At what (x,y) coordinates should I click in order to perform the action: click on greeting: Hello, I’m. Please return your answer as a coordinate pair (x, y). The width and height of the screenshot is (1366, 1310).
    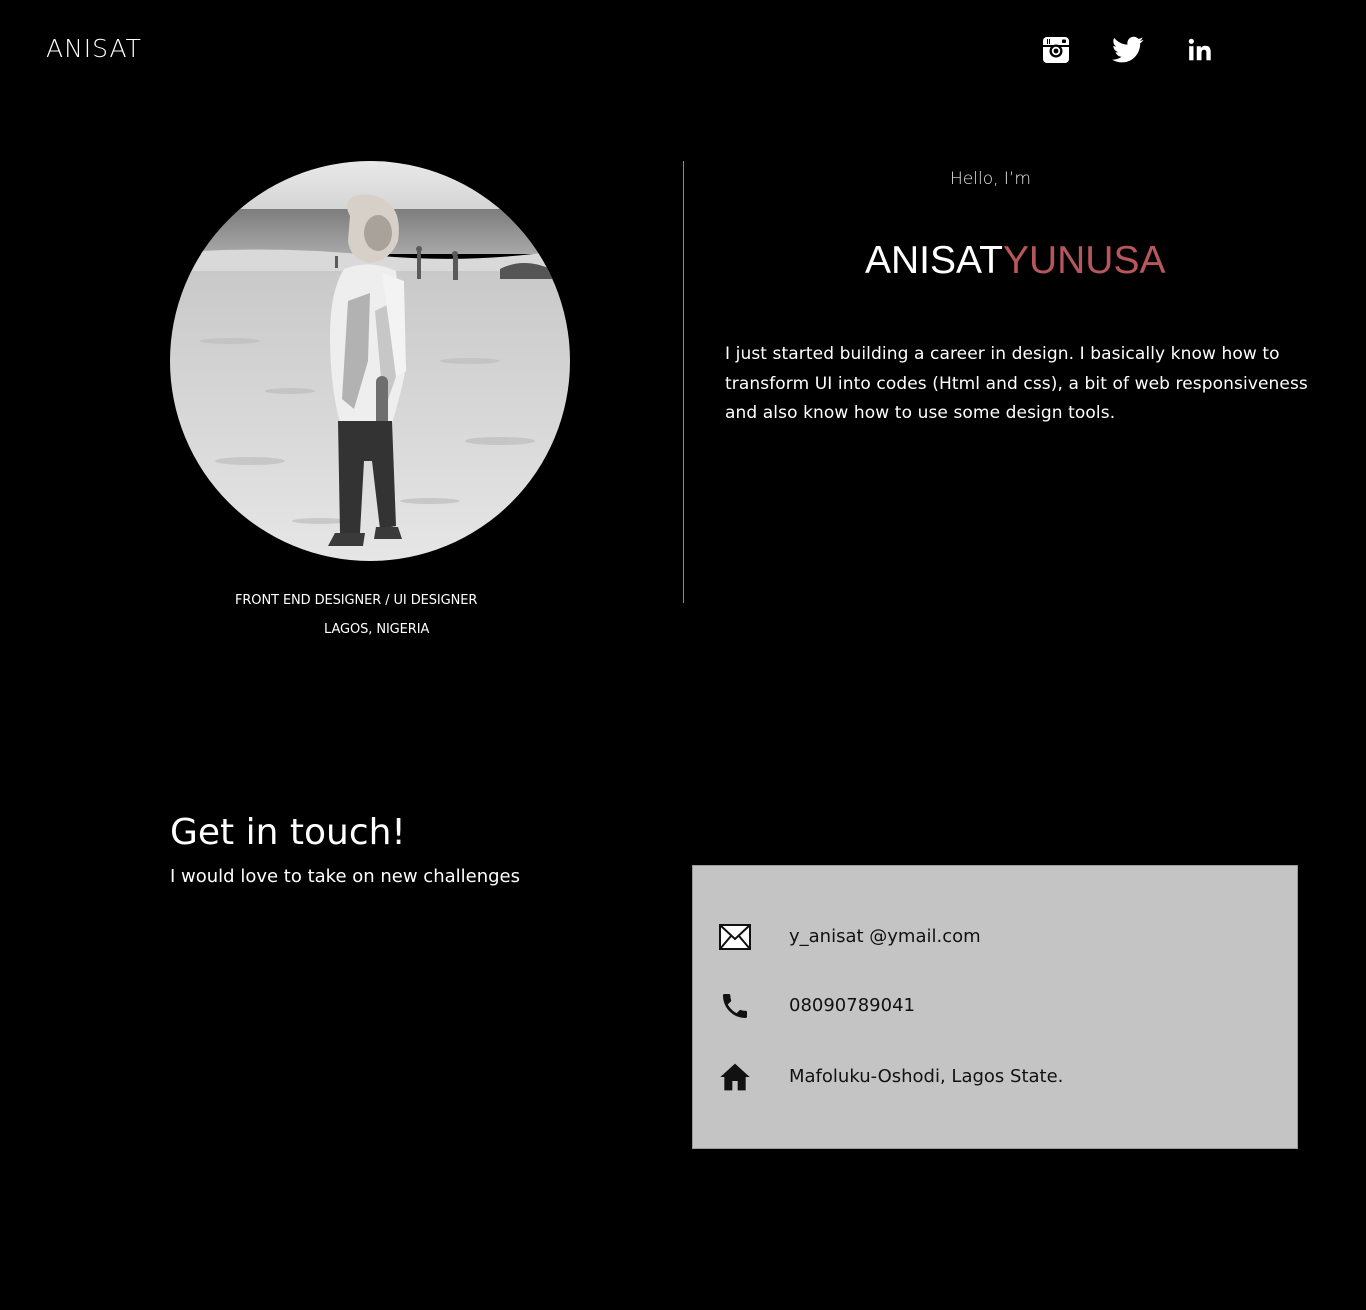
    Looking at the image, I should click on (990, 179).